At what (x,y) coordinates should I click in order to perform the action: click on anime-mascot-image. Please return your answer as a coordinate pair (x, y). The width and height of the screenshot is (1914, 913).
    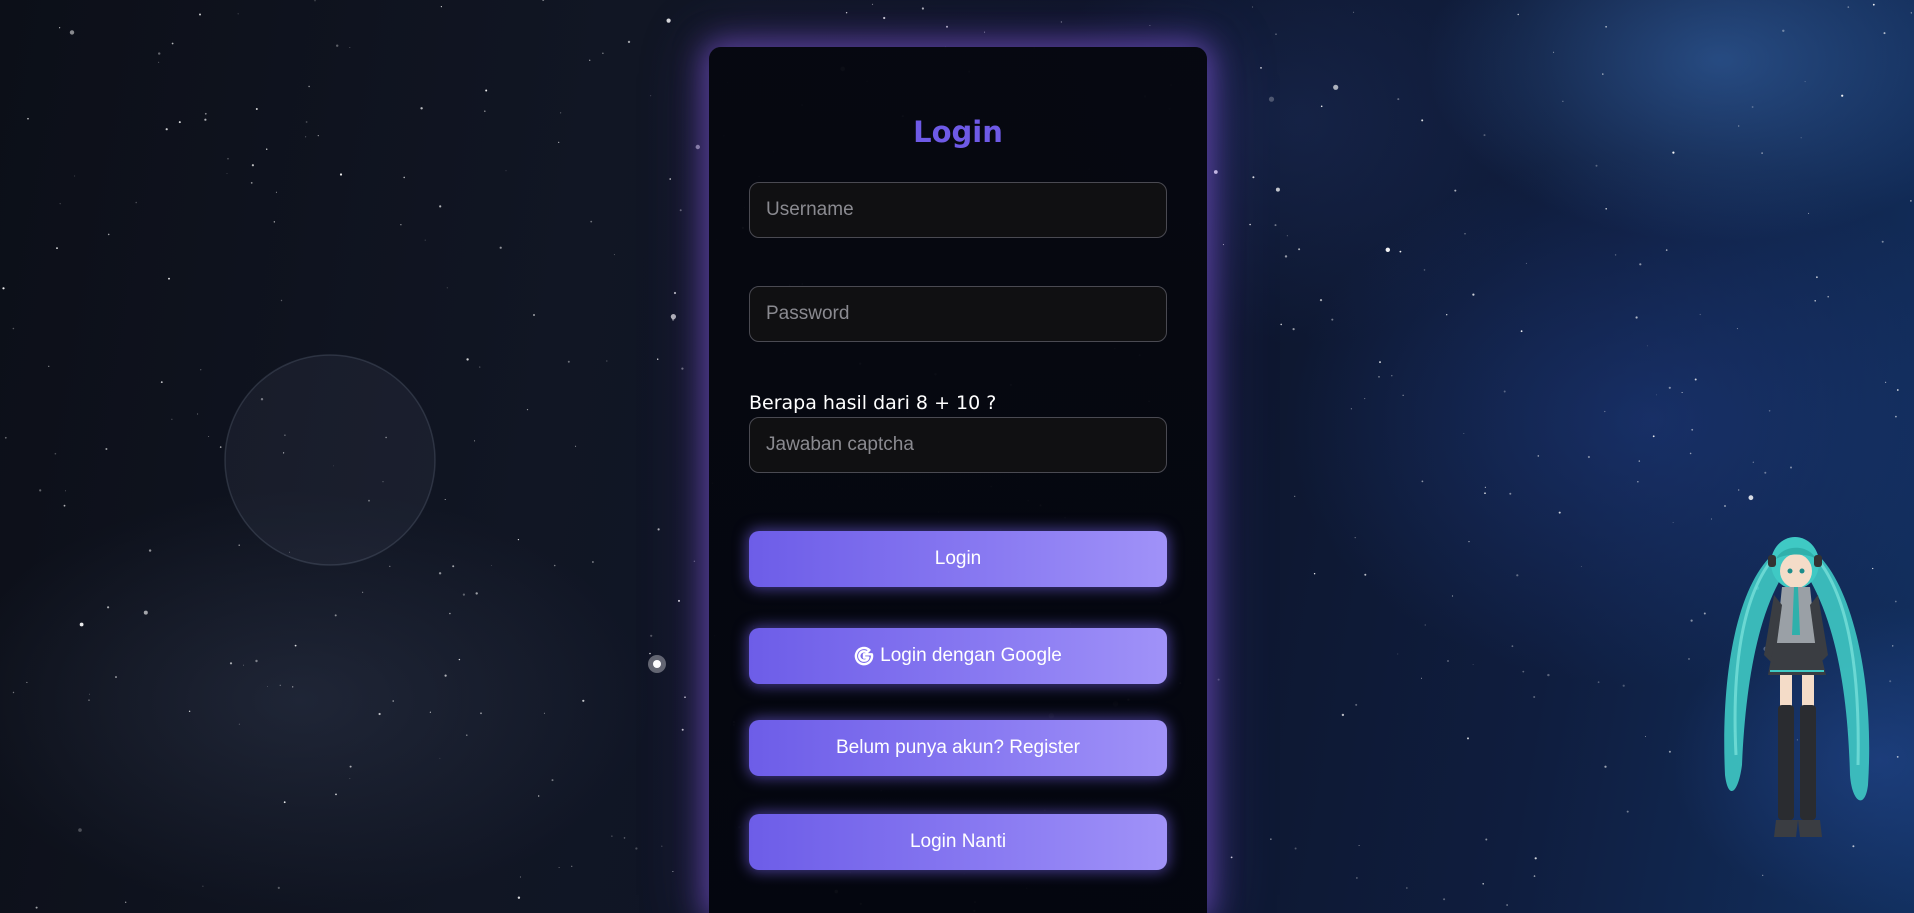
    Looking at the image, I should click on (1797, 687).